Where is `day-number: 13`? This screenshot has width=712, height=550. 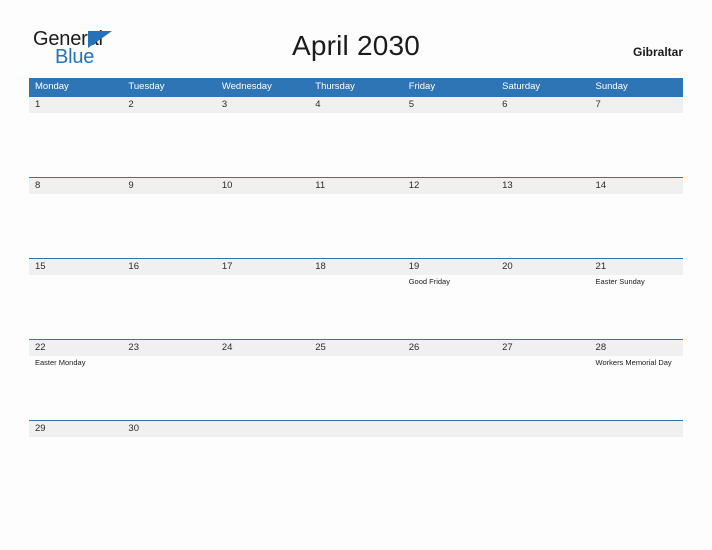
day-number: 13 is located at coordinates (542, 186).